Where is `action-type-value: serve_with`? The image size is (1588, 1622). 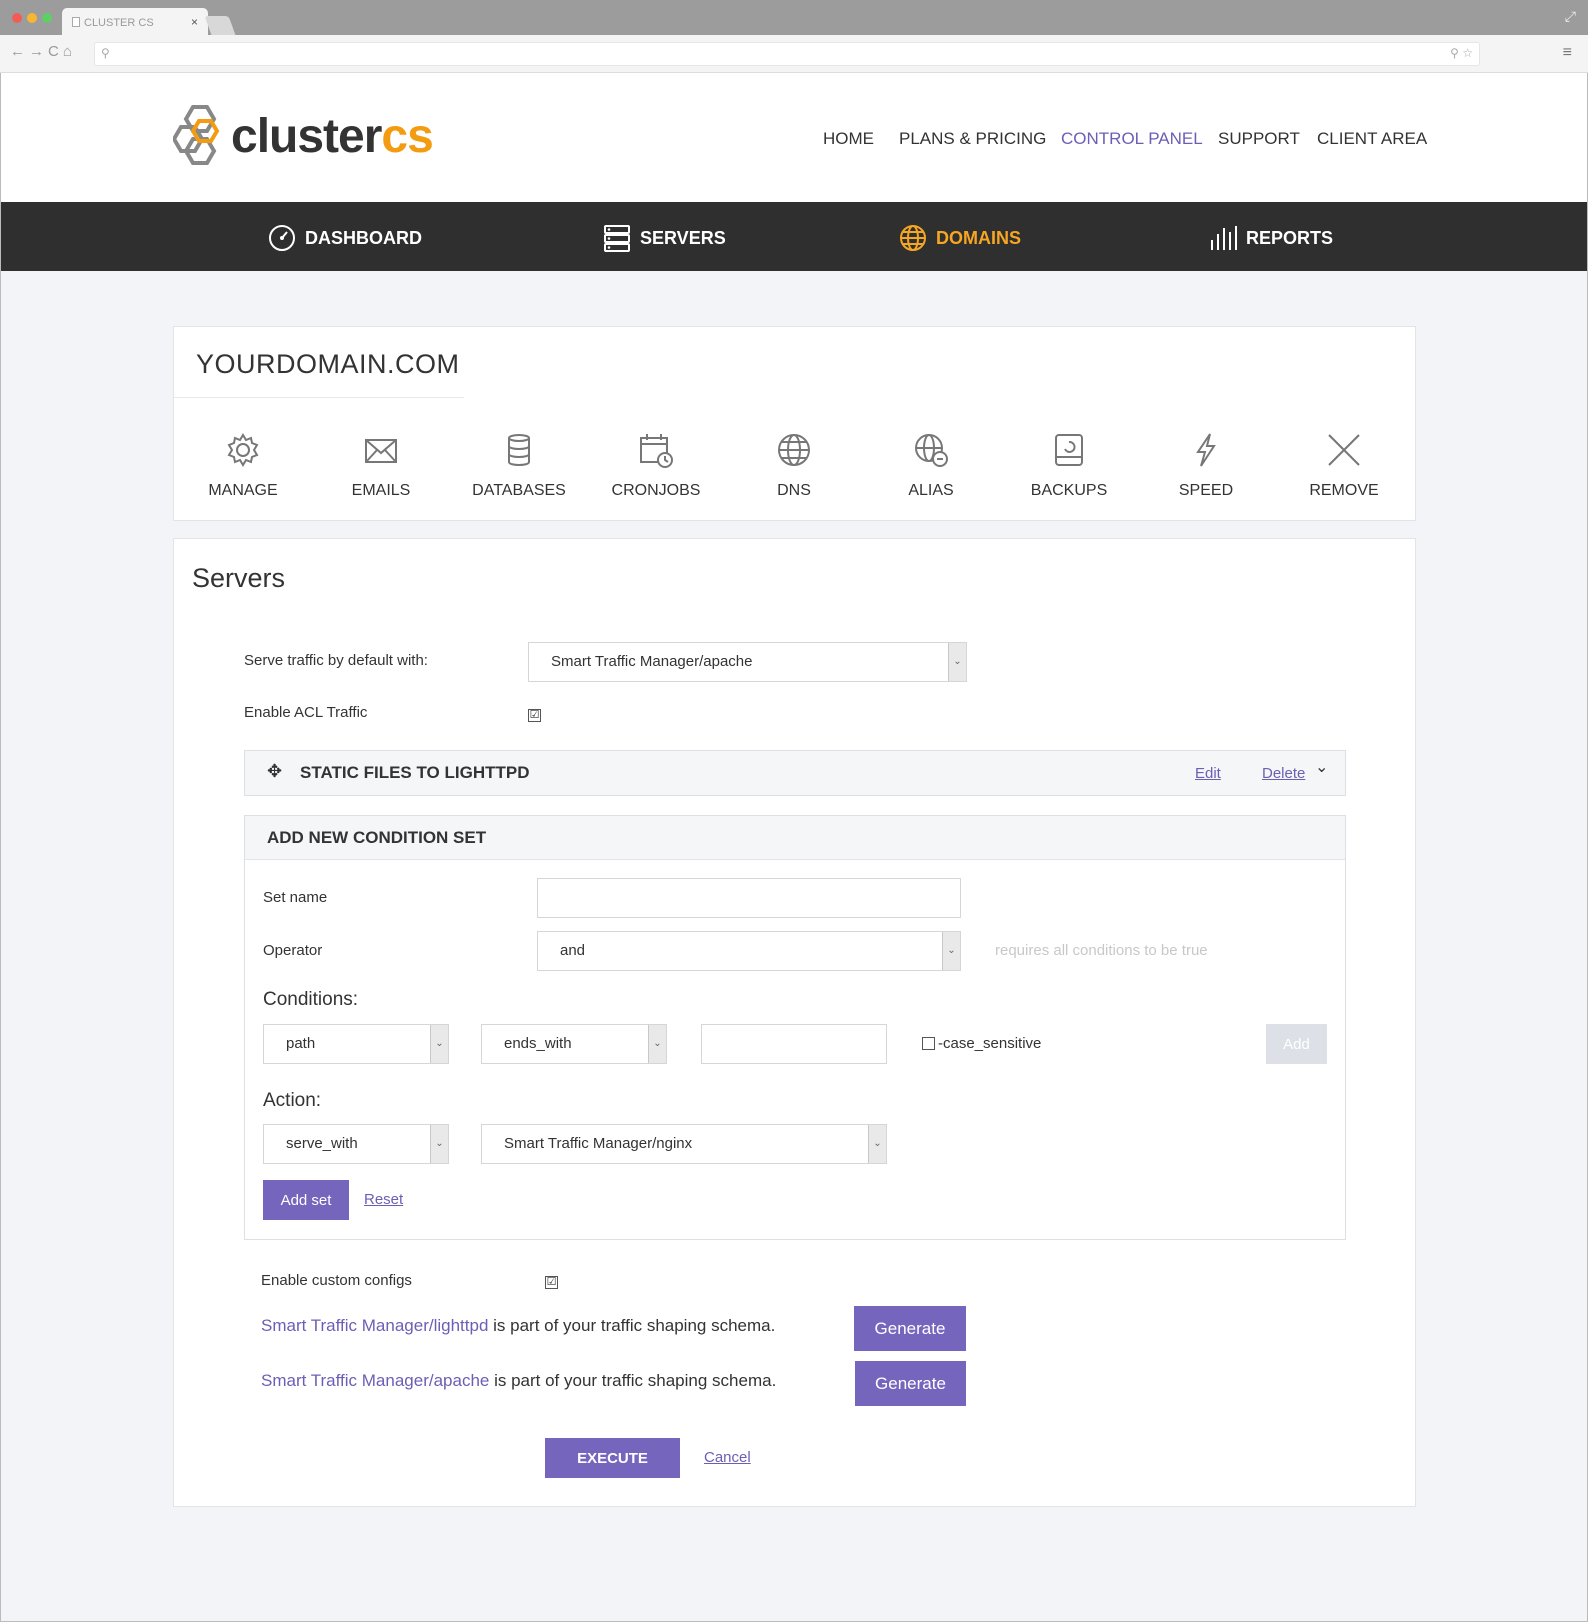 action-type-value: serve_with is located at coordinates (322, 1143).